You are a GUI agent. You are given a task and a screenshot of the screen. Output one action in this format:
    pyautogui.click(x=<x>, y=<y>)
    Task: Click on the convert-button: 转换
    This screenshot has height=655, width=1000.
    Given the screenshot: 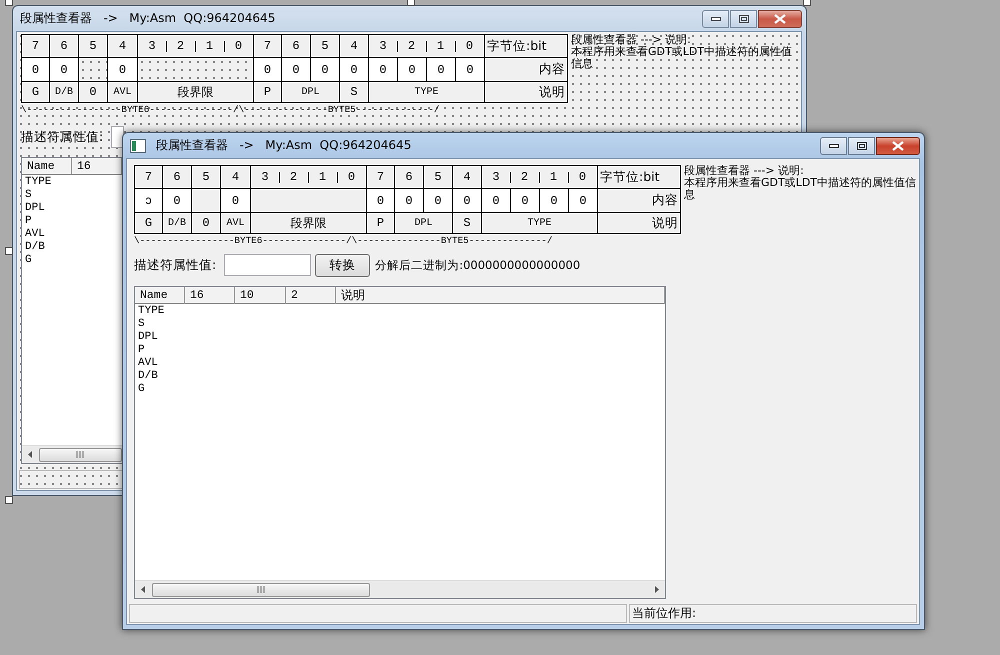 What is the action you would take?
    pyautogui.click(x=342, y=265)
    